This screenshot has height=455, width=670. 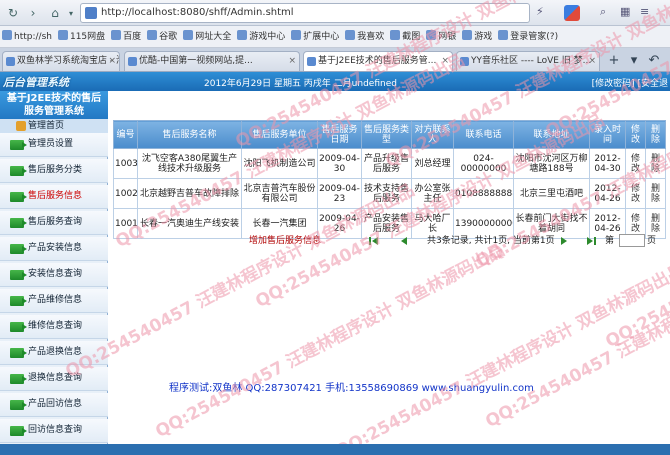 I want to click on sidebar-item-label: 售后服务信息, so click(x=55, y=196).